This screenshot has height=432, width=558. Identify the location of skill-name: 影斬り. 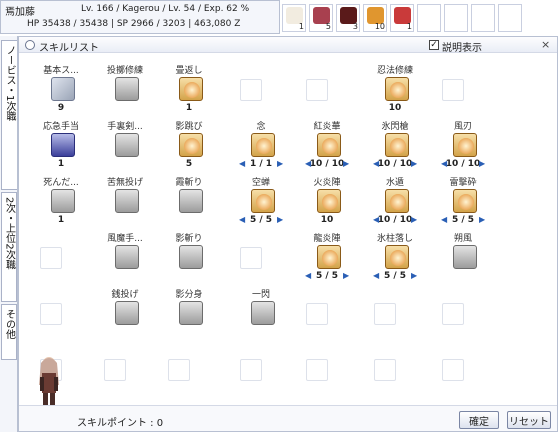
(189, 239).